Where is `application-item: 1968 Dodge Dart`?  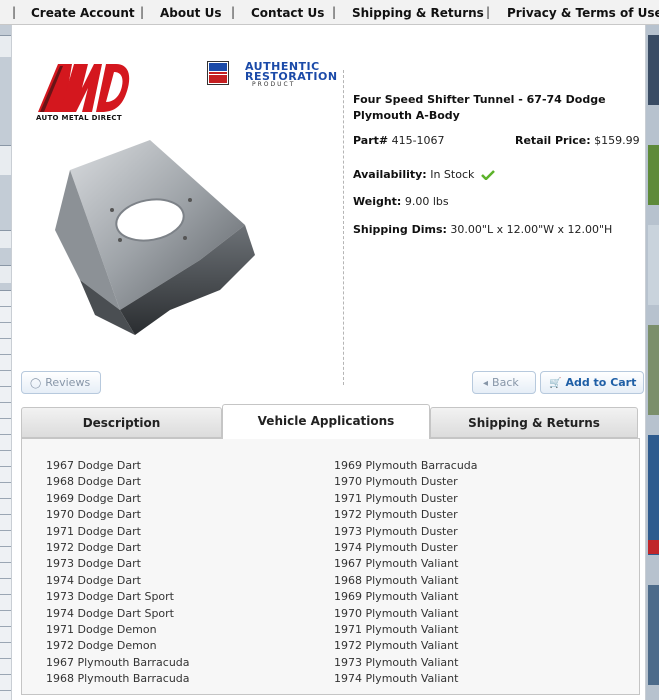
application-item: 1968 Dodge Dart is located at coordinates (93, 482).